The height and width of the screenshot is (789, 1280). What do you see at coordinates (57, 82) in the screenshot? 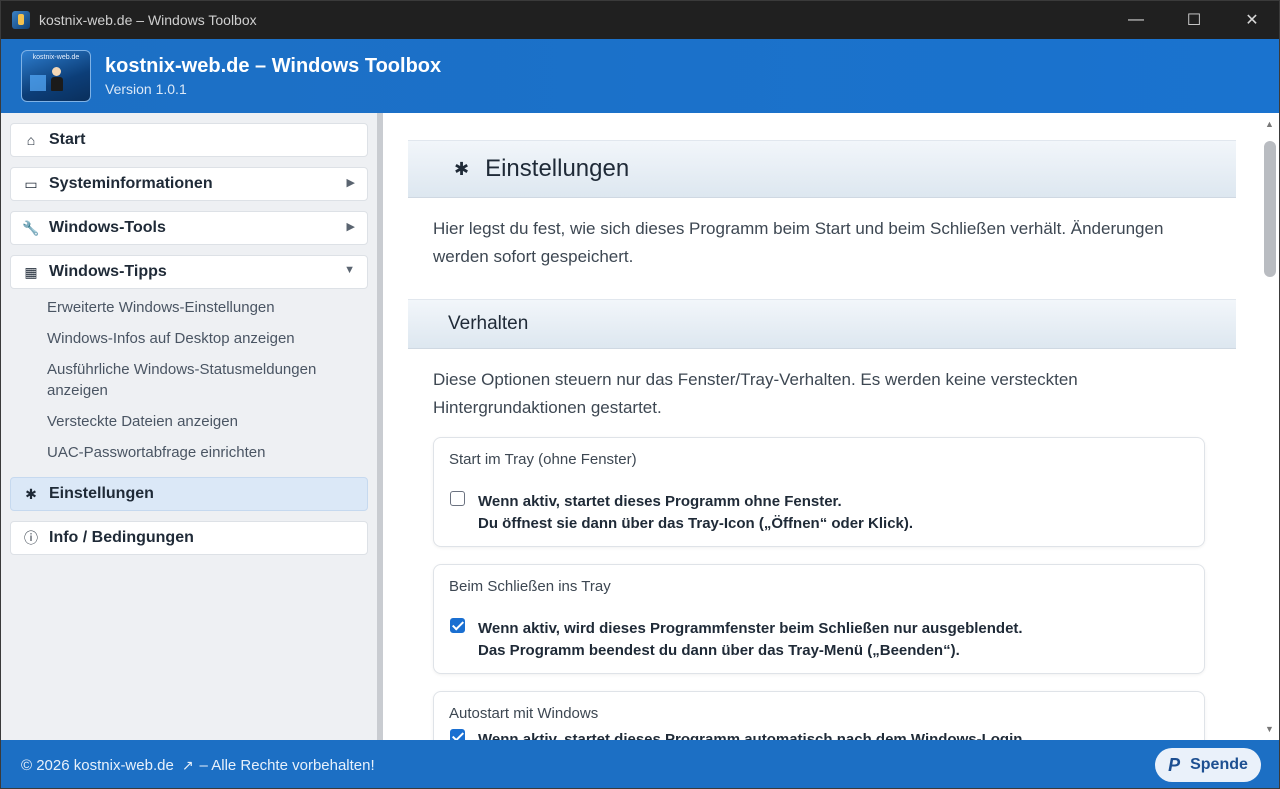
I see `logo-figure` at bounding box center [57, 82].